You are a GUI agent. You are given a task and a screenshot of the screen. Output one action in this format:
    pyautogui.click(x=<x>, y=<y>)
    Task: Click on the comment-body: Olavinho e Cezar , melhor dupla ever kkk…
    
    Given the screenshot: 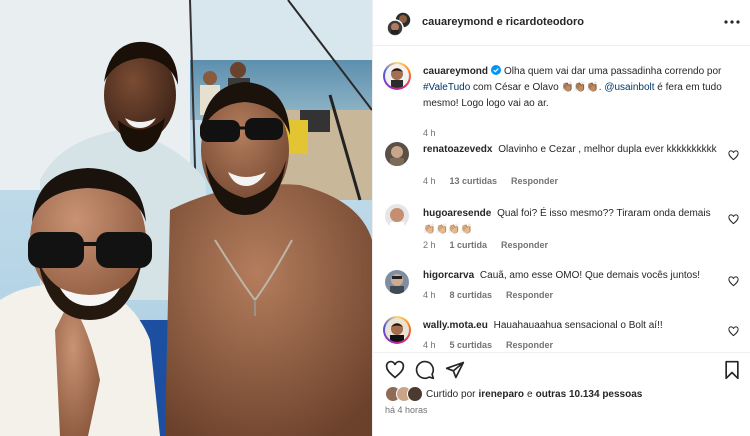 What is the action you would take?
    pyautogui.click(x=607, y=149)
    